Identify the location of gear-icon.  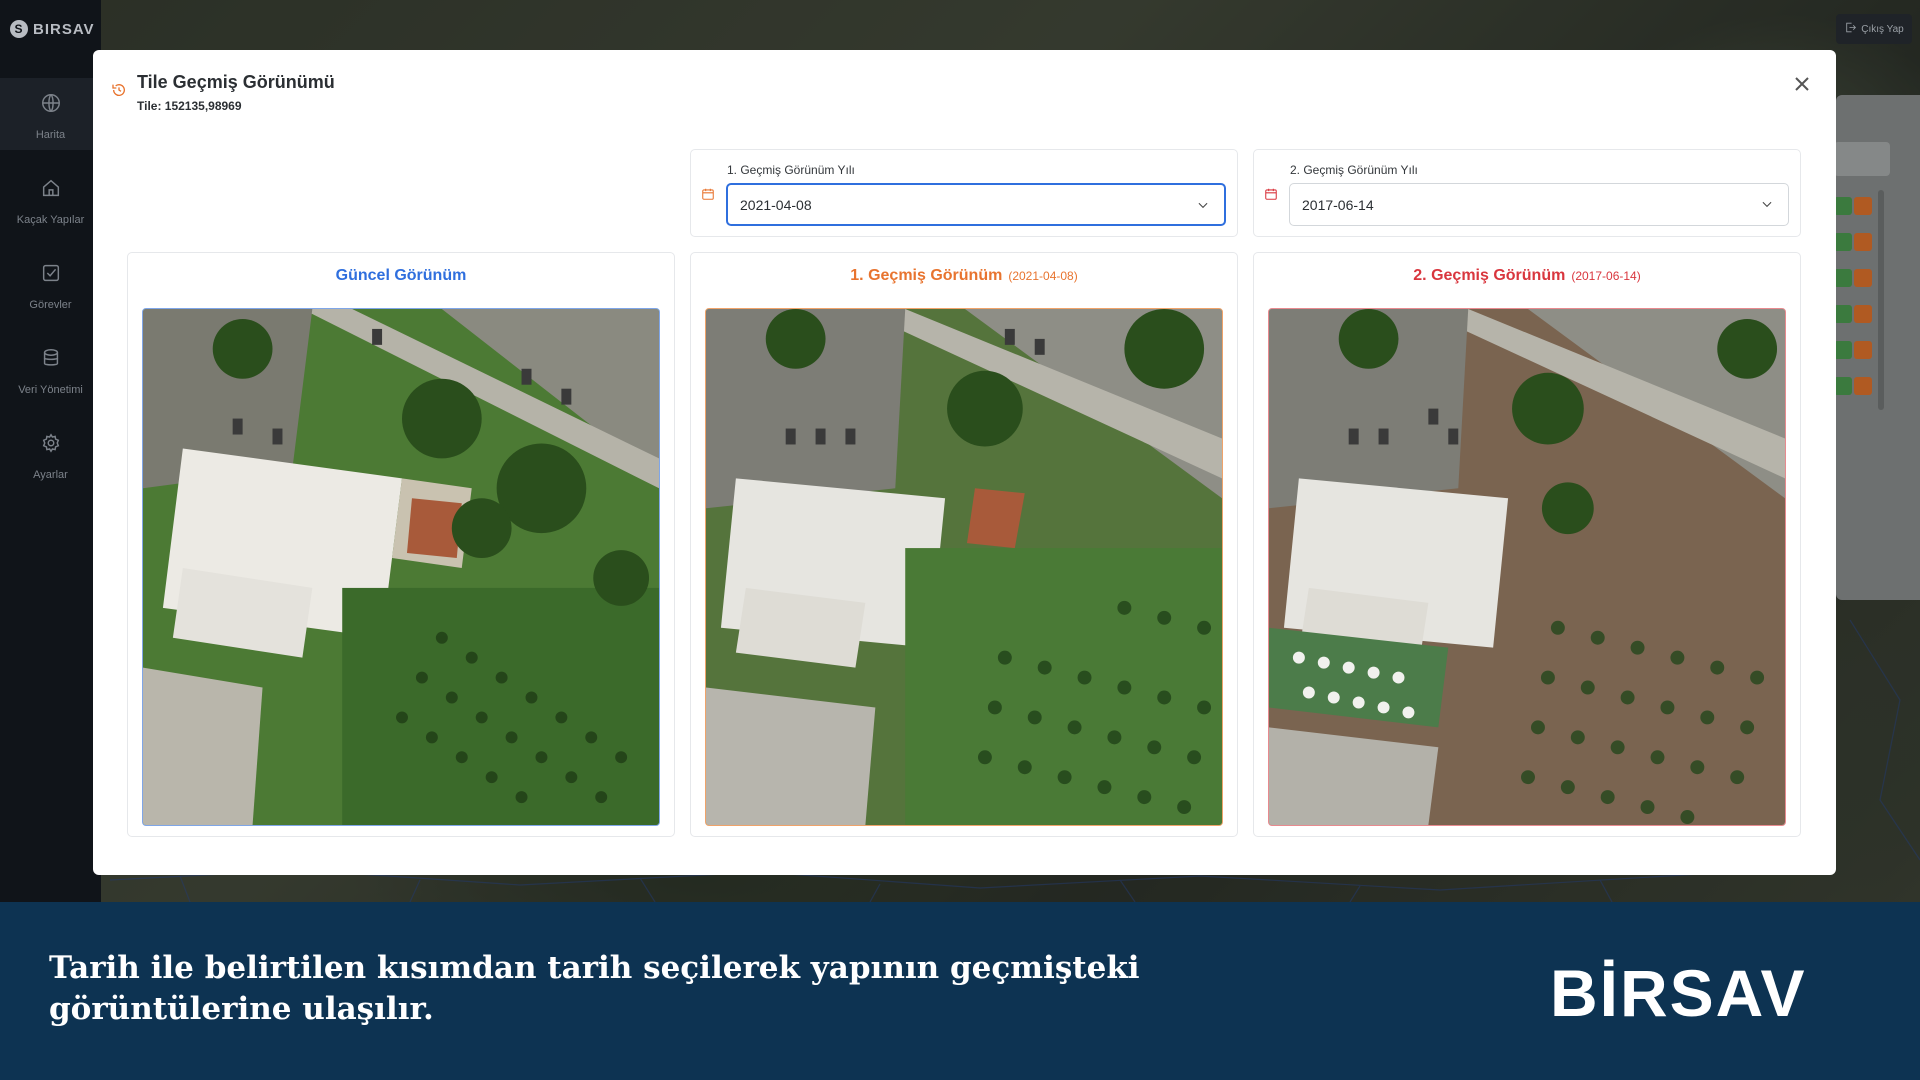
(51, 444).